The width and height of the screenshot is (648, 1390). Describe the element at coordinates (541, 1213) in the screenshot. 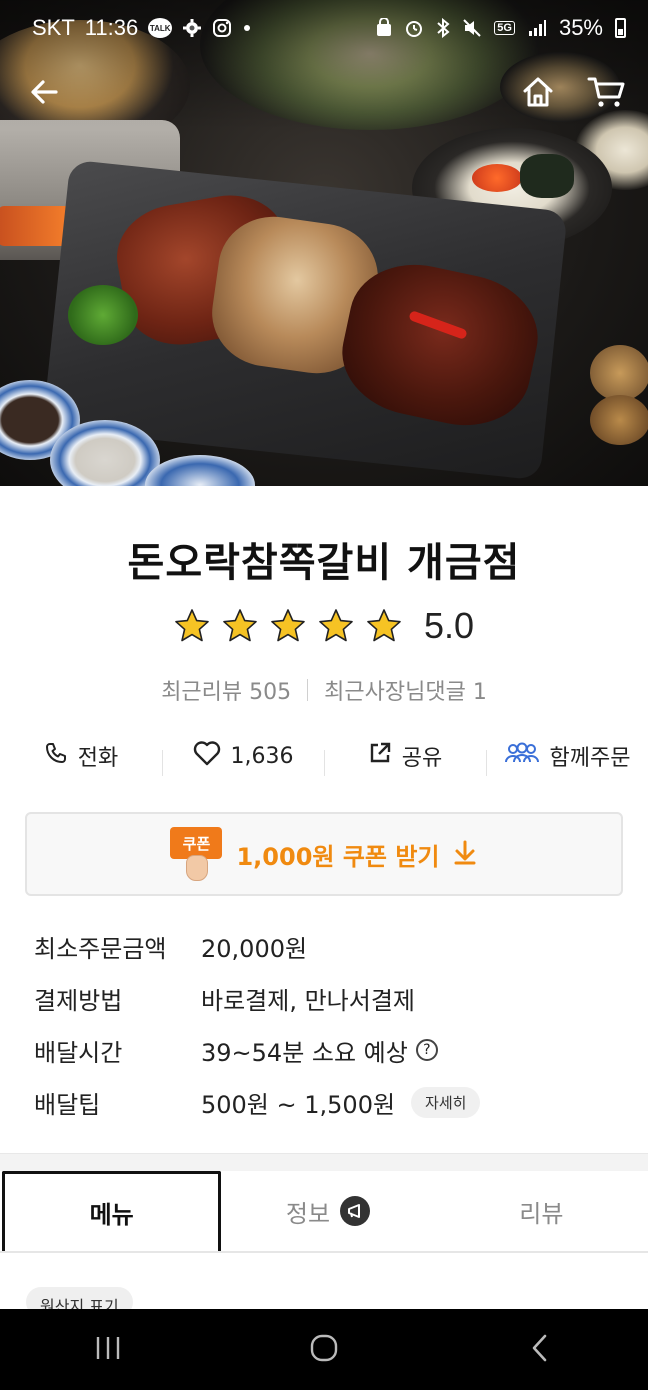

I see `tab-label: 리뷰` at that location.